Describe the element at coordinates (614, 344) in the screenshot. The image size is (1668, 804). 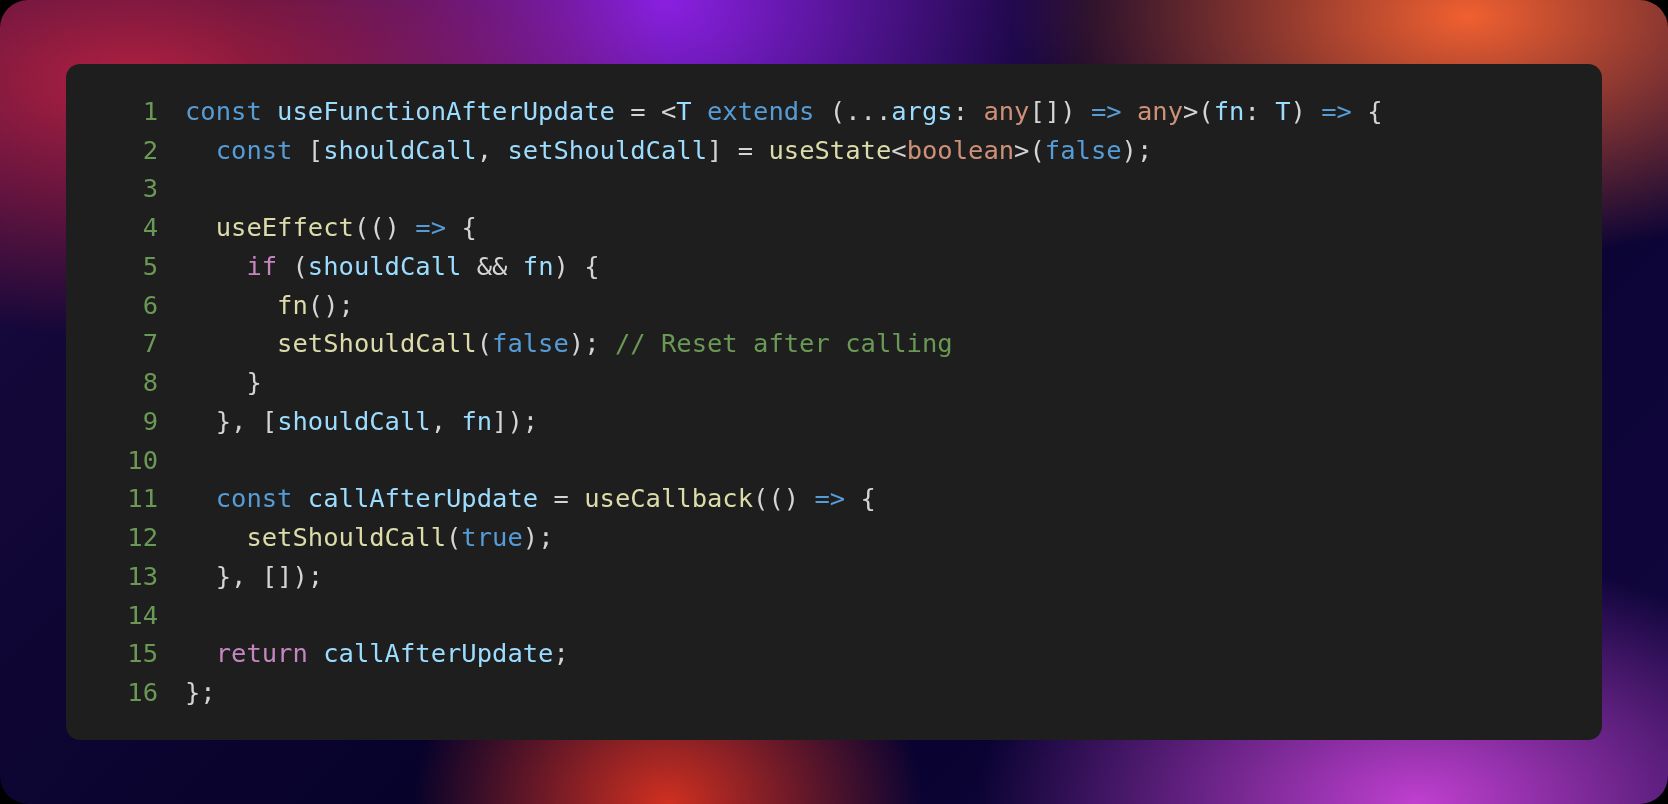
I see `code-line: setShouldCall(false); // Reset after calling` at that location.